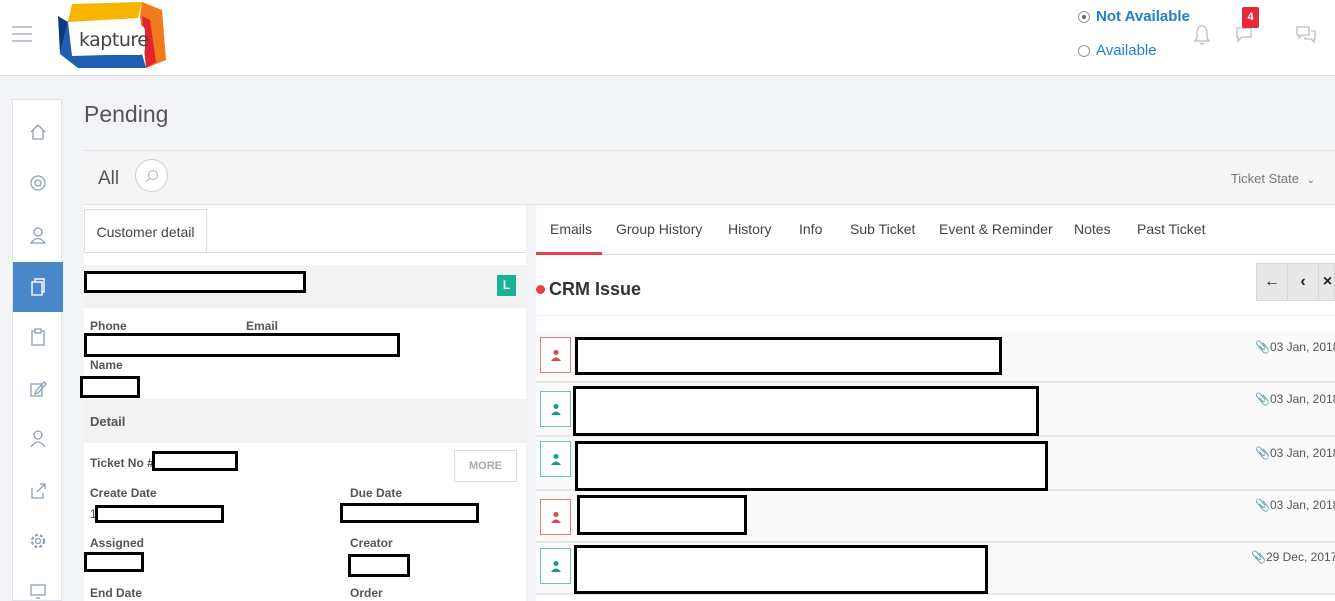 The image size is (1335, 601). Describe the element at coordinates (595, 289) in the screenshot. I see `section-title: CRM Issue` at that location.